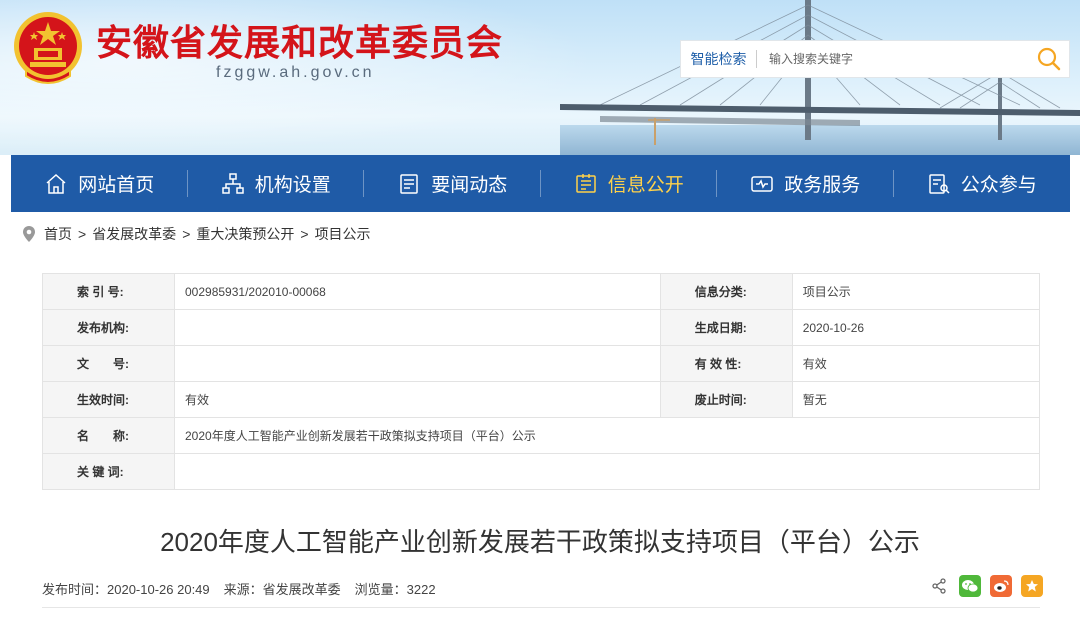 Image resolution: width=1080 pixels, height=623 pixels. I want to click on nav-item-news: 要闻动态, so click(452, 183).